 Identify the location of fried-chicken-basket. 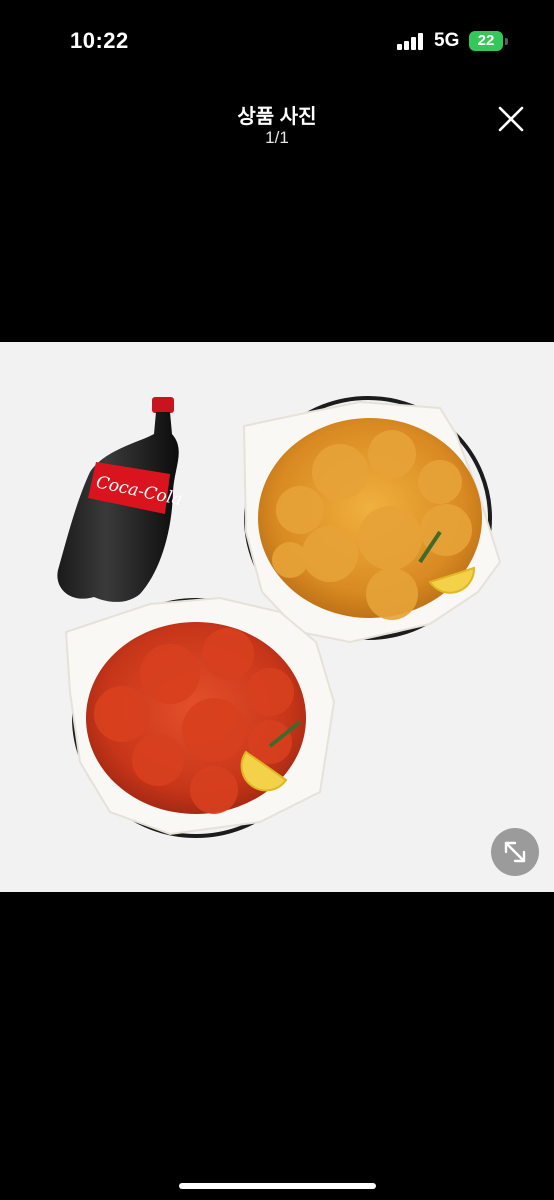
(372, 520).